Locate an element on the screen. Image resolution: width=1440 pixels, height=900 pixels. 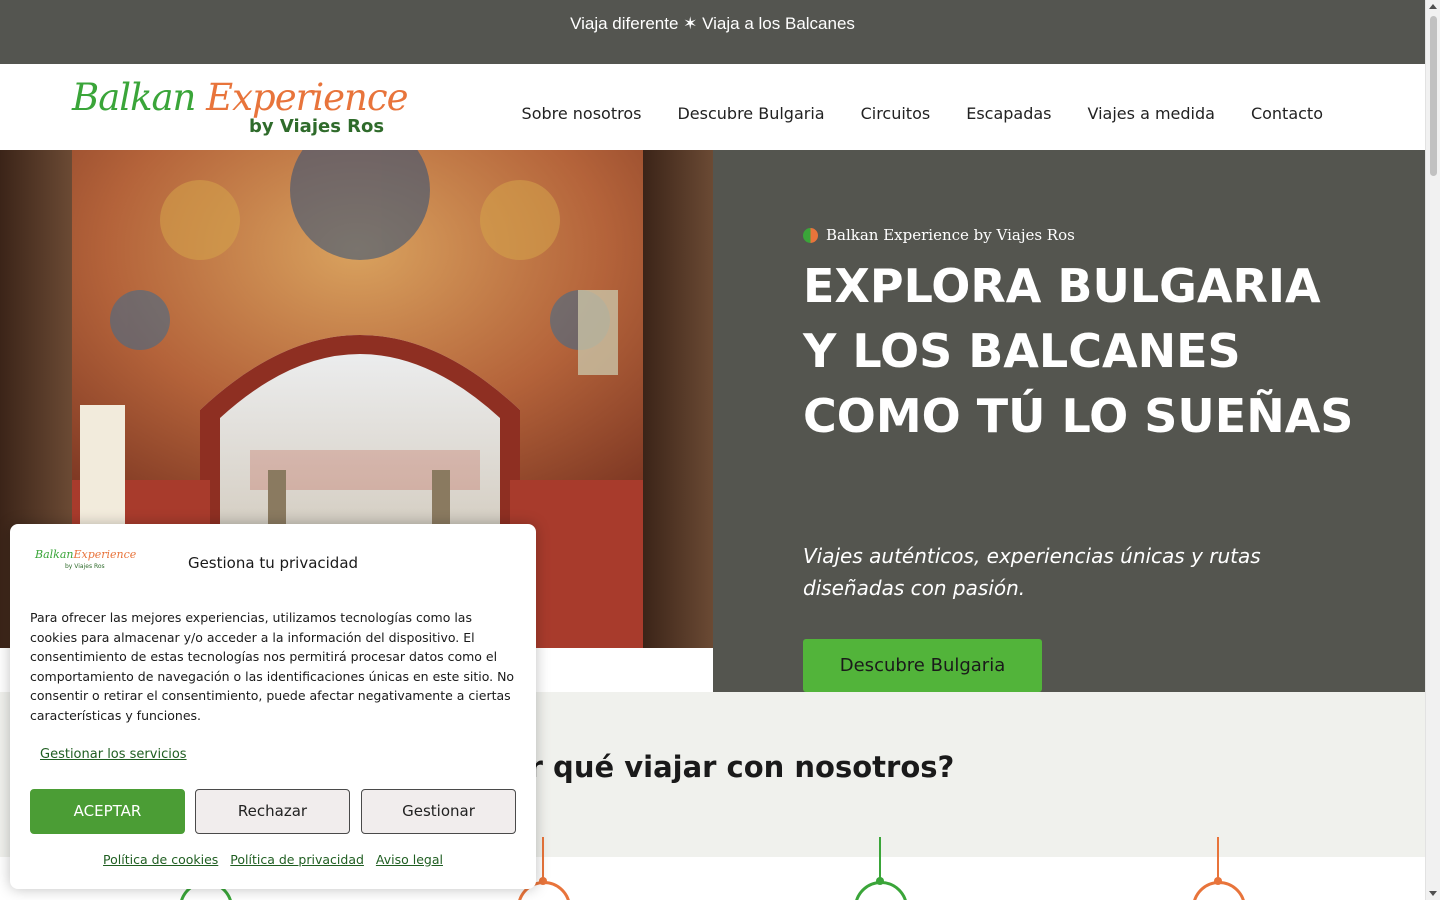
descubre-bulgaria-button: Descubre Bulgaria is located at coordinates (922, 665).